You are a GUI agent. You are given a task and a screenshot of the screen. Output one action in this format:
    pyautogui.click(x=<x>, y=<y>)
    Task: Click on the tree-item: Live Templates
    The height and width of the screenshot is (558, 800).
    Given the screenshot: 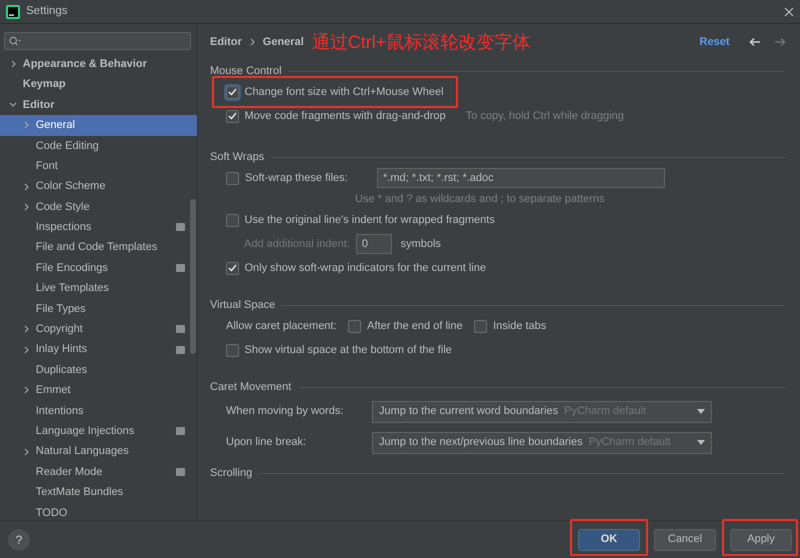 What is the action you would take?
    pyautogui.click(x=98, y=288)
    